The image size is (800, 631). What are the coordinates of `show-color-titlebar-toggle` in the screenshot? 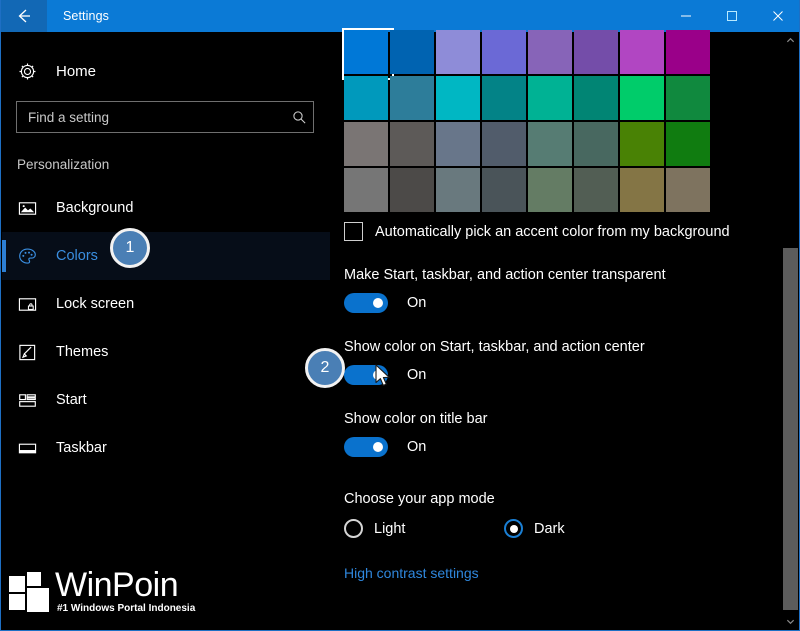 It's located at (366, 447).